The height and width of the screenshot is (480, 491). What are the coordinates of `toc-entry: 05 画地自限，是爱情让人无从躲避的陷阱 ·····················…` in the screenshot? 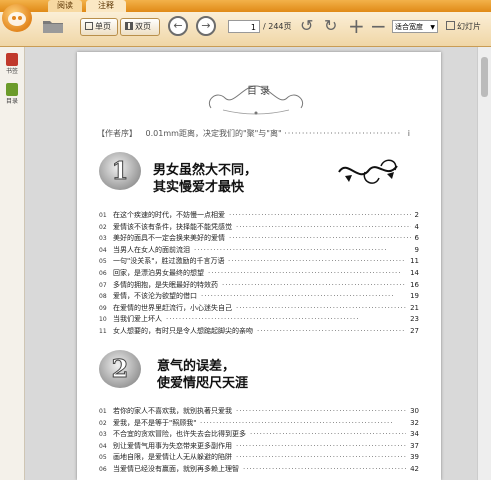 It's located at (259, 458).